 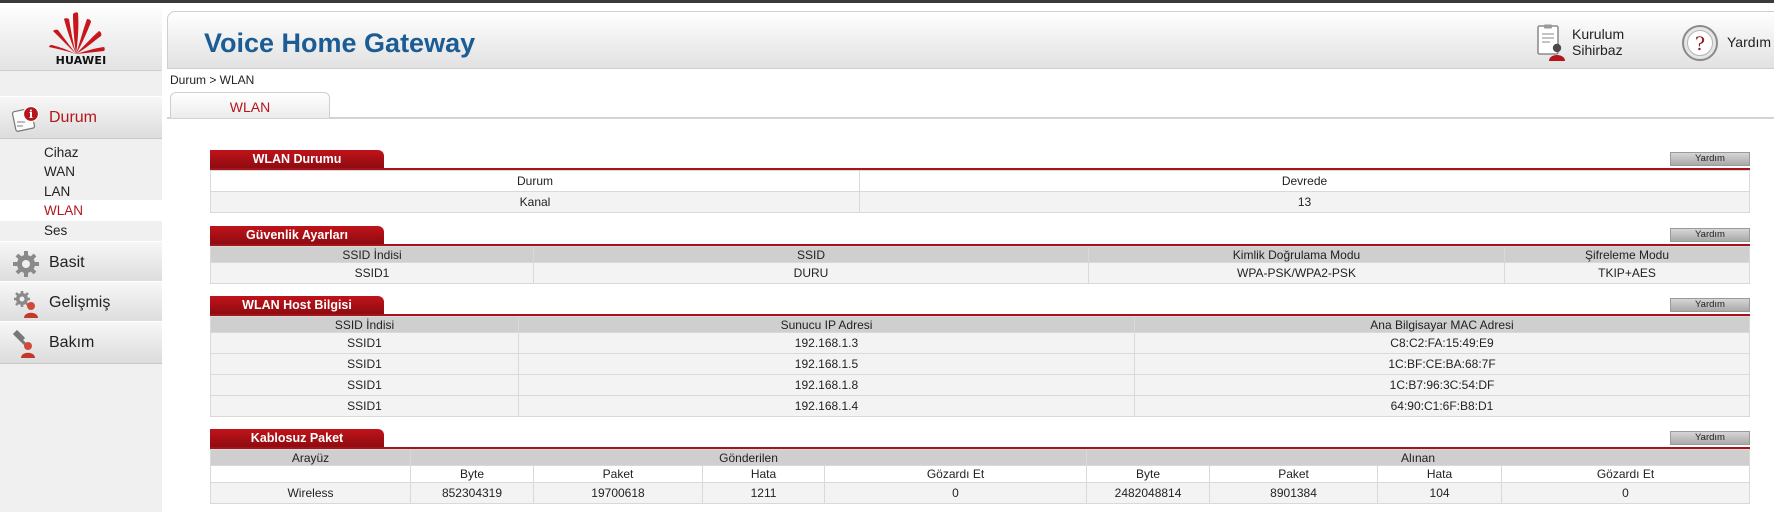 What do you see at coordinates (297, 235) in the screenshot?
I see `section-title: Güvenlik Ayarları` at bounding box center [297, 235].